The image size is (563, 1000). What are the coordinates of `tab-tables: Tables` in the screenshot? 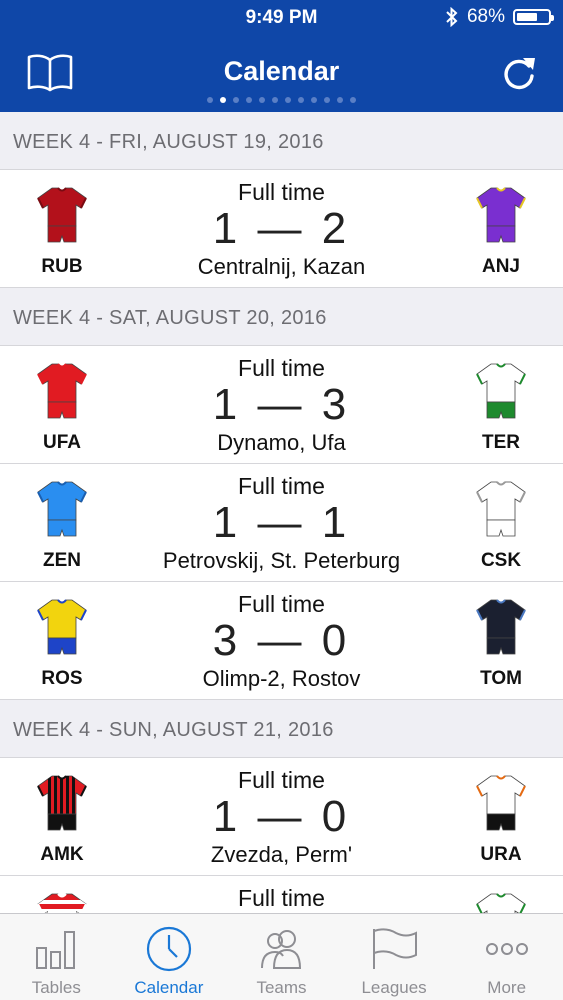 It's located at (56, 957).